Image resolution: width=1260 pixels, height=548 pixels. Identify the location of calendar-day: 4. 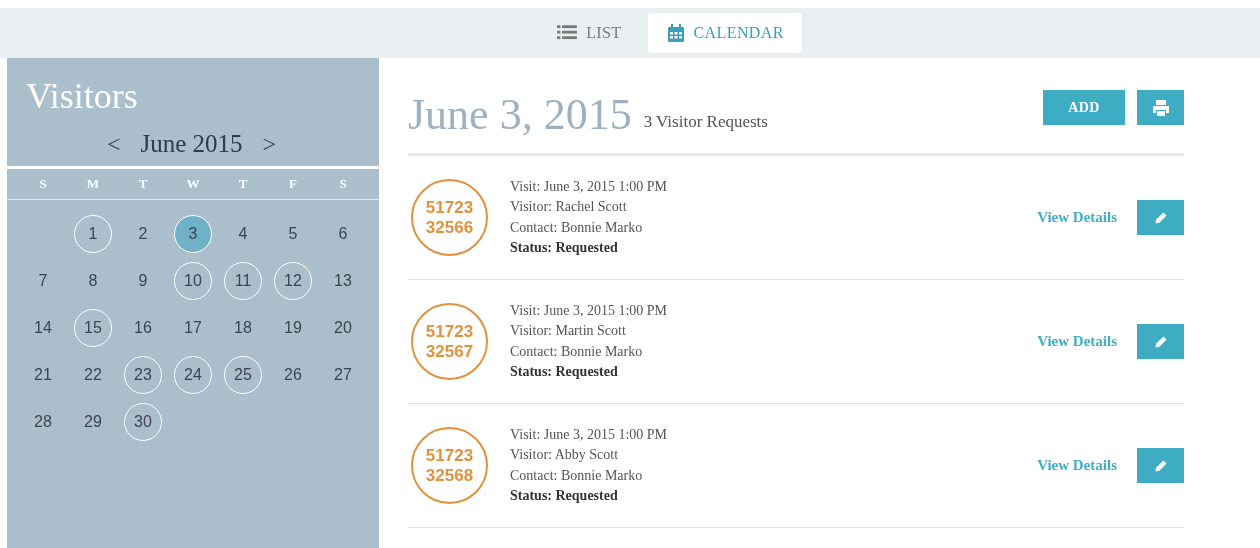
(243, 234).